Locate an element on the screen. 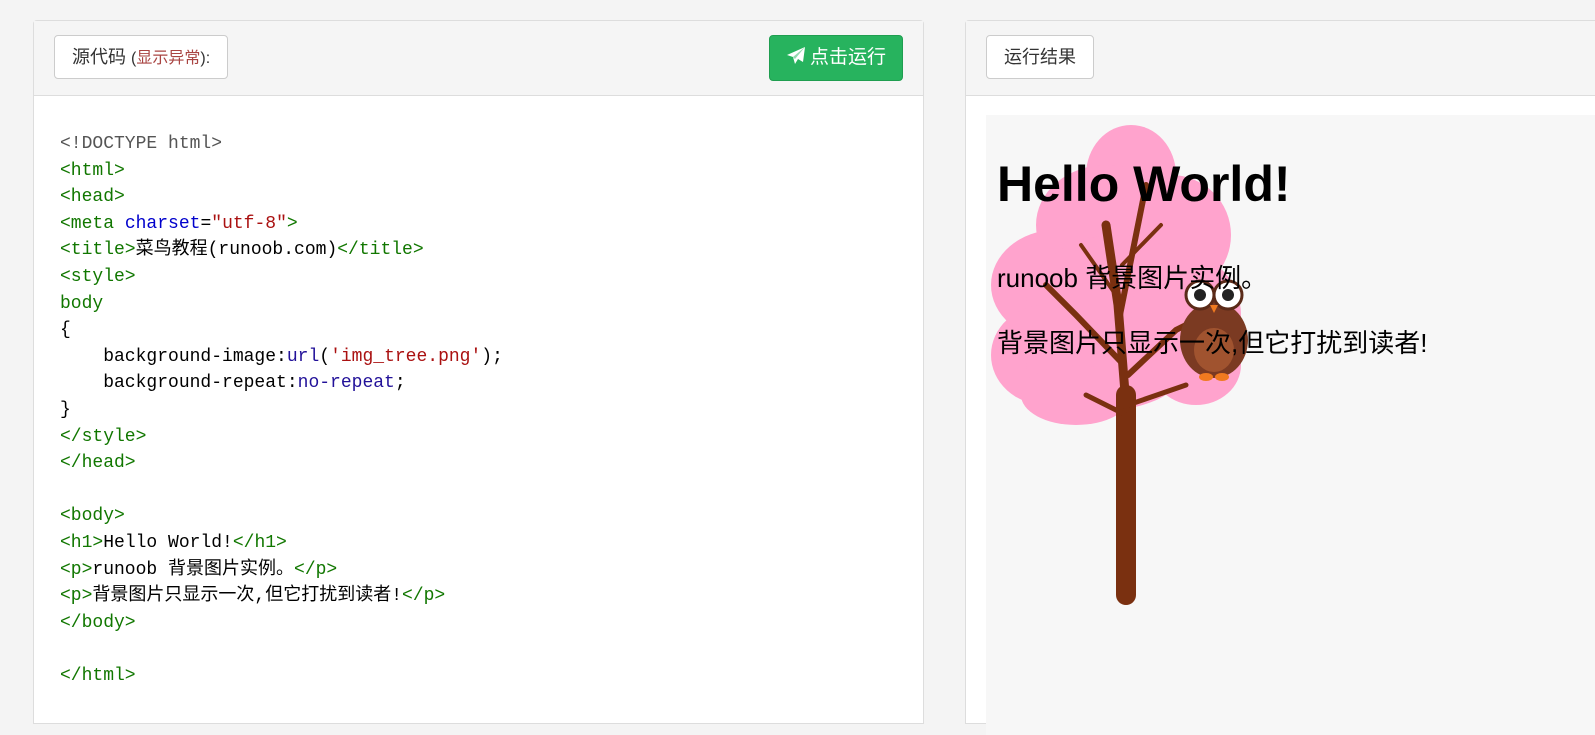  code-line: </body> is located at coordinates (98, 622).